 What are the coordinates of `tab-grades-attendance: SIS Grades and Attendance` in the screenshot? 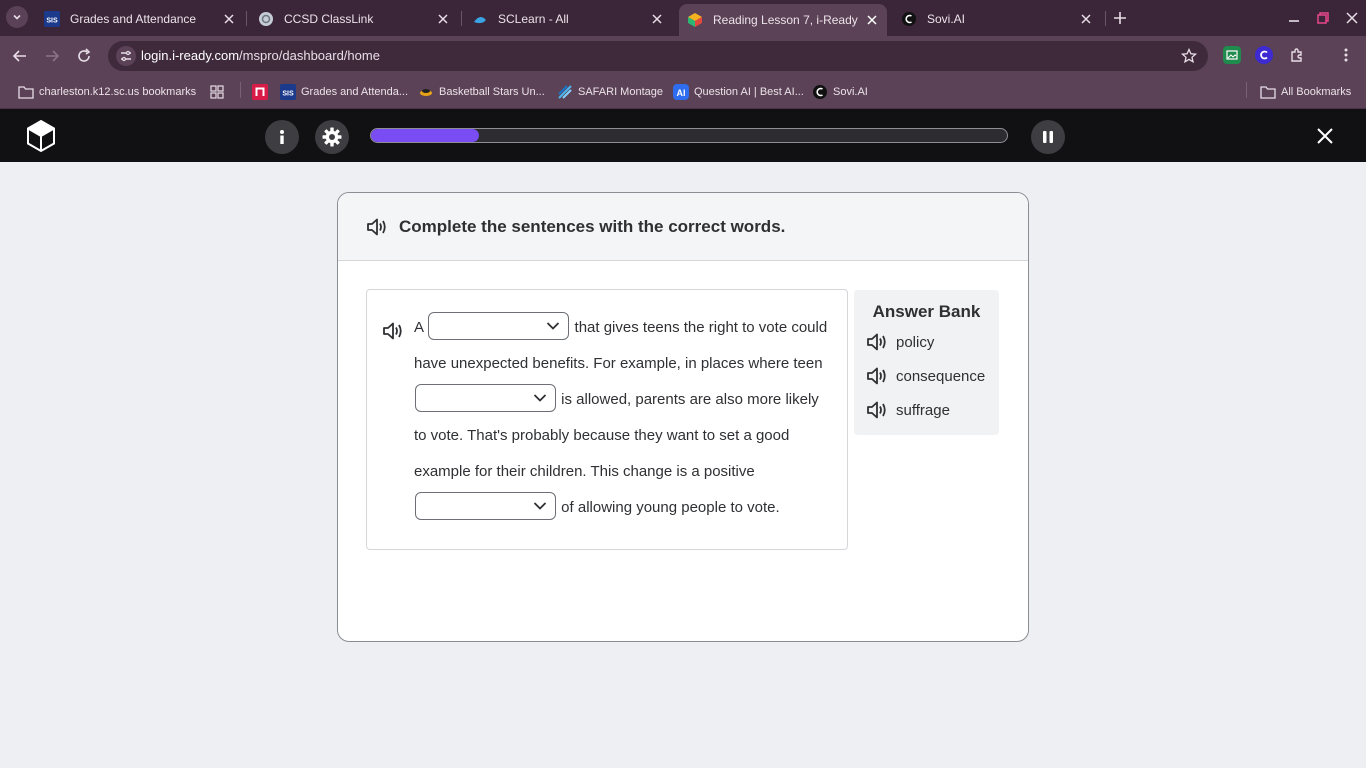 It's located at (140, 18).